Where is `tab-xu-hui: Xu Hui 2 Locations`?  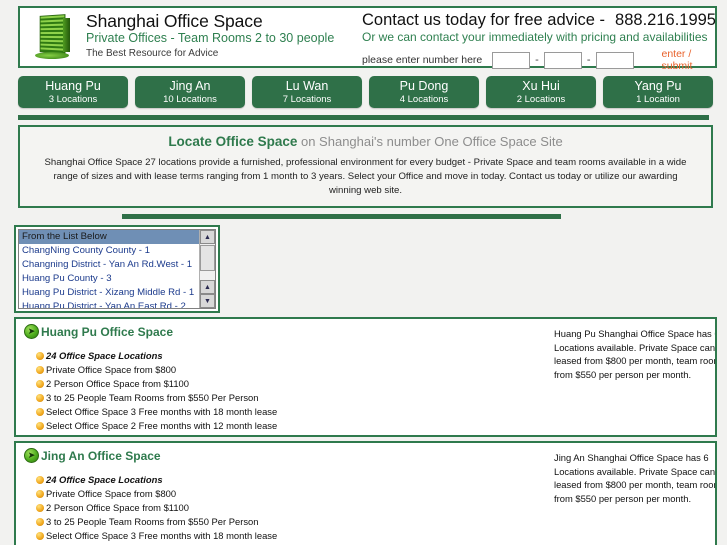 tab-xu-hui: Xu Hui 2 Locations is located at coordinates (541, 92).